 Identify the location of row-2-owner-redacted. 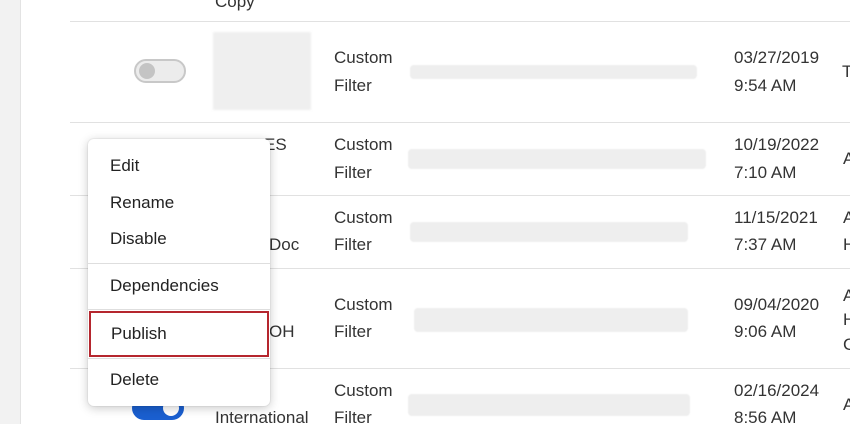
(557, 159).